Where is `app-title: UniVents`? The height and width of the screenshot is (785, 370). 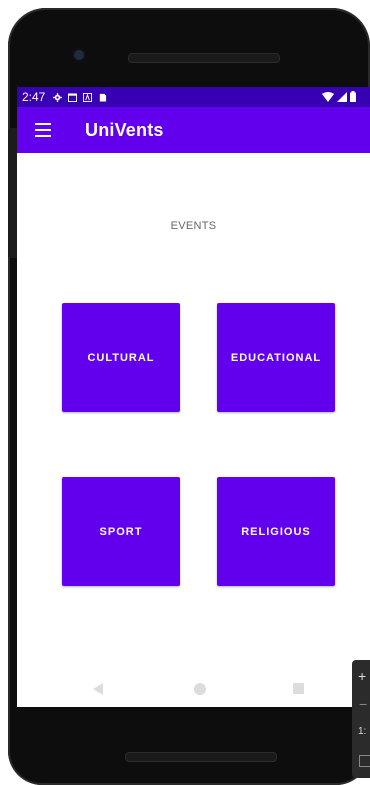
app-title: UniVents is located at coordinates (124, 129).